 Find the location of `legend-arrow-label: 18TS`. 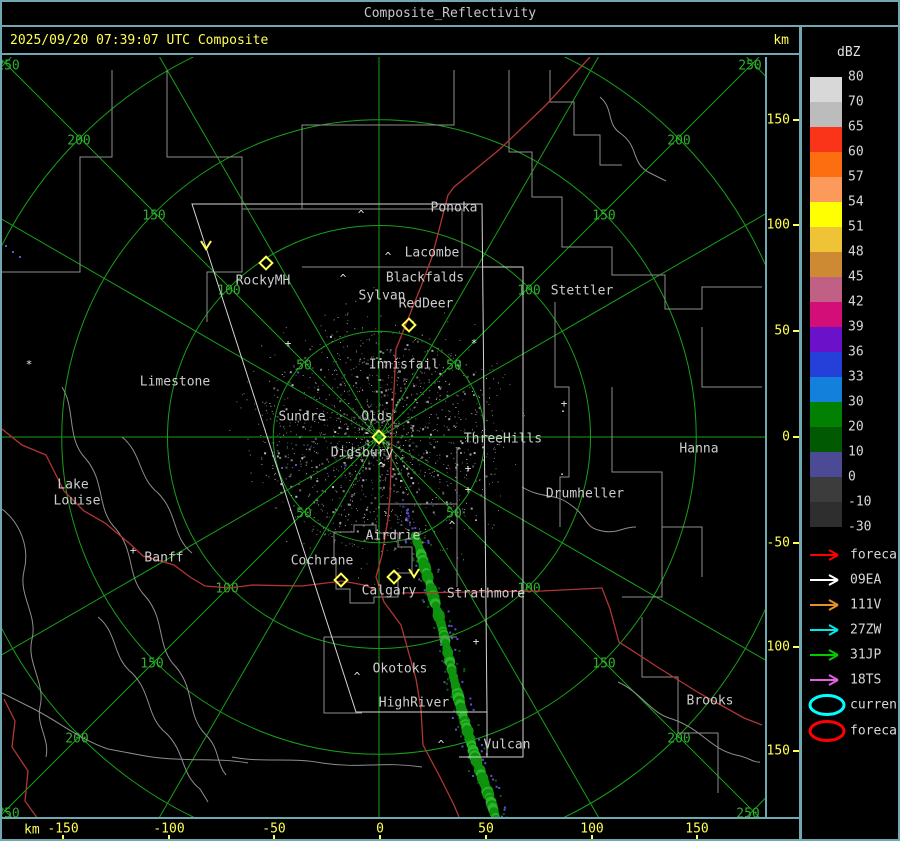

legend-arrow-label: 18TS is located at coordinates (865, 680).